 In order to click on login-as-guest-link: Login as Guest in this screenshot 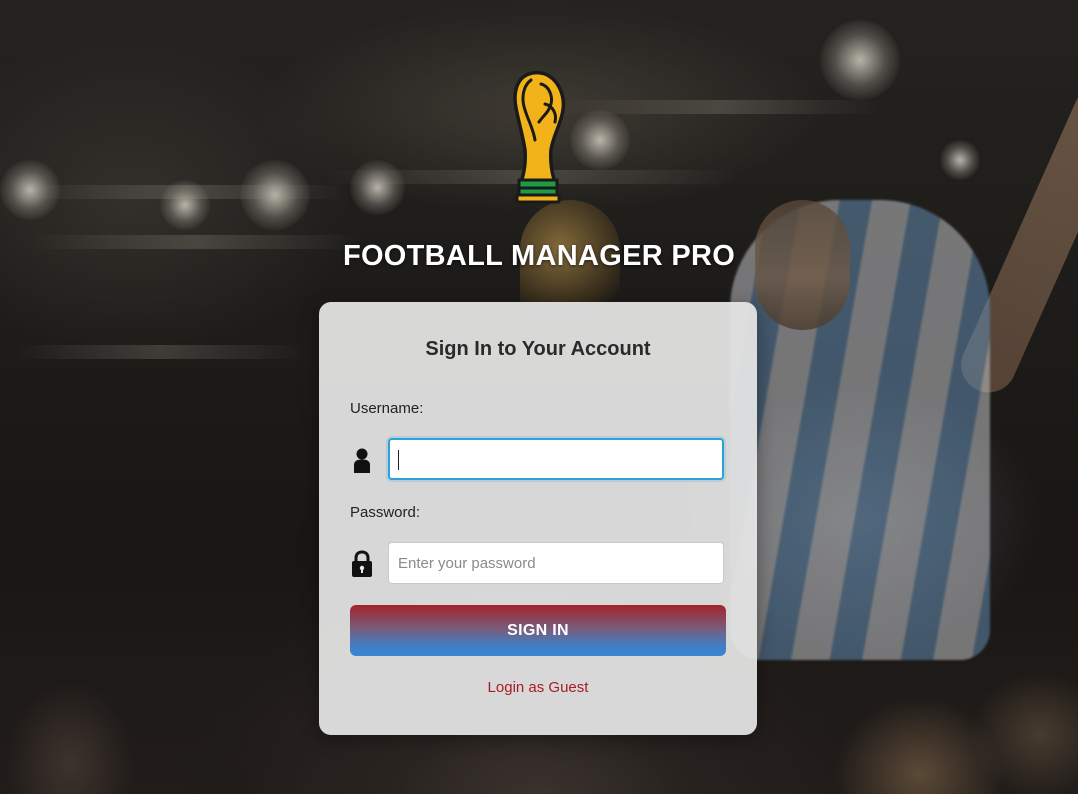, I will do `click(538, 687)`.